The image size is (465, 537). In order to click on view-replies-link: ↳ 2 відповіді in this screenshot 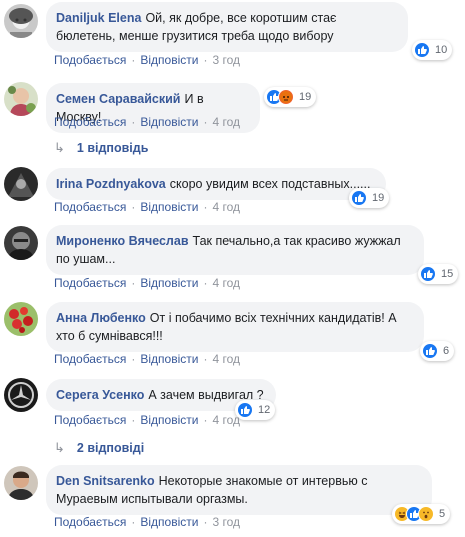, I will do `click(99, 448)`.